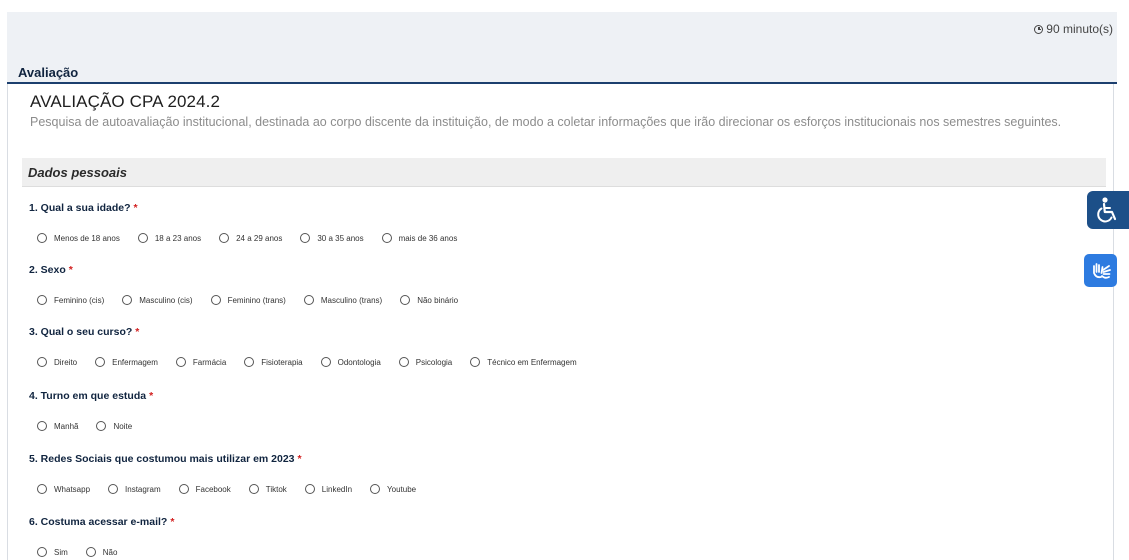 This screenshot has width=1129, height=560. Describe the element at coordinates (57, 426) in the screenshot. I see `radio-option: Manhã` at that location.